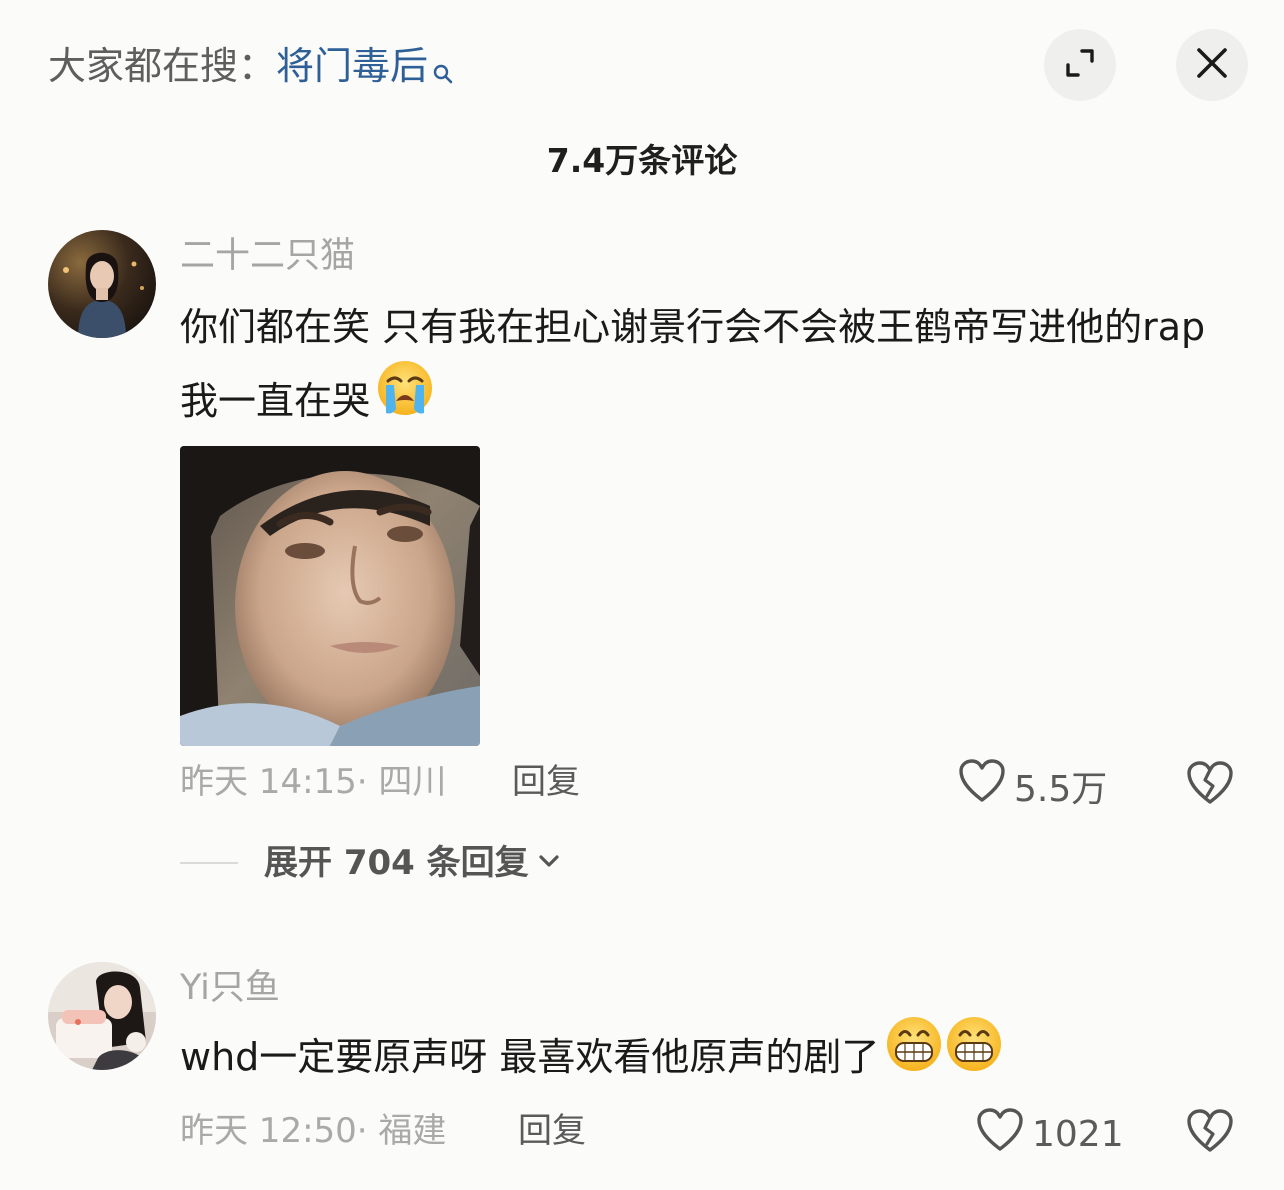 The image size is (1284, 1190). Describe the element at coordinates (405, 400) in the screenshot. I see `crying-face-emoji` at that location.